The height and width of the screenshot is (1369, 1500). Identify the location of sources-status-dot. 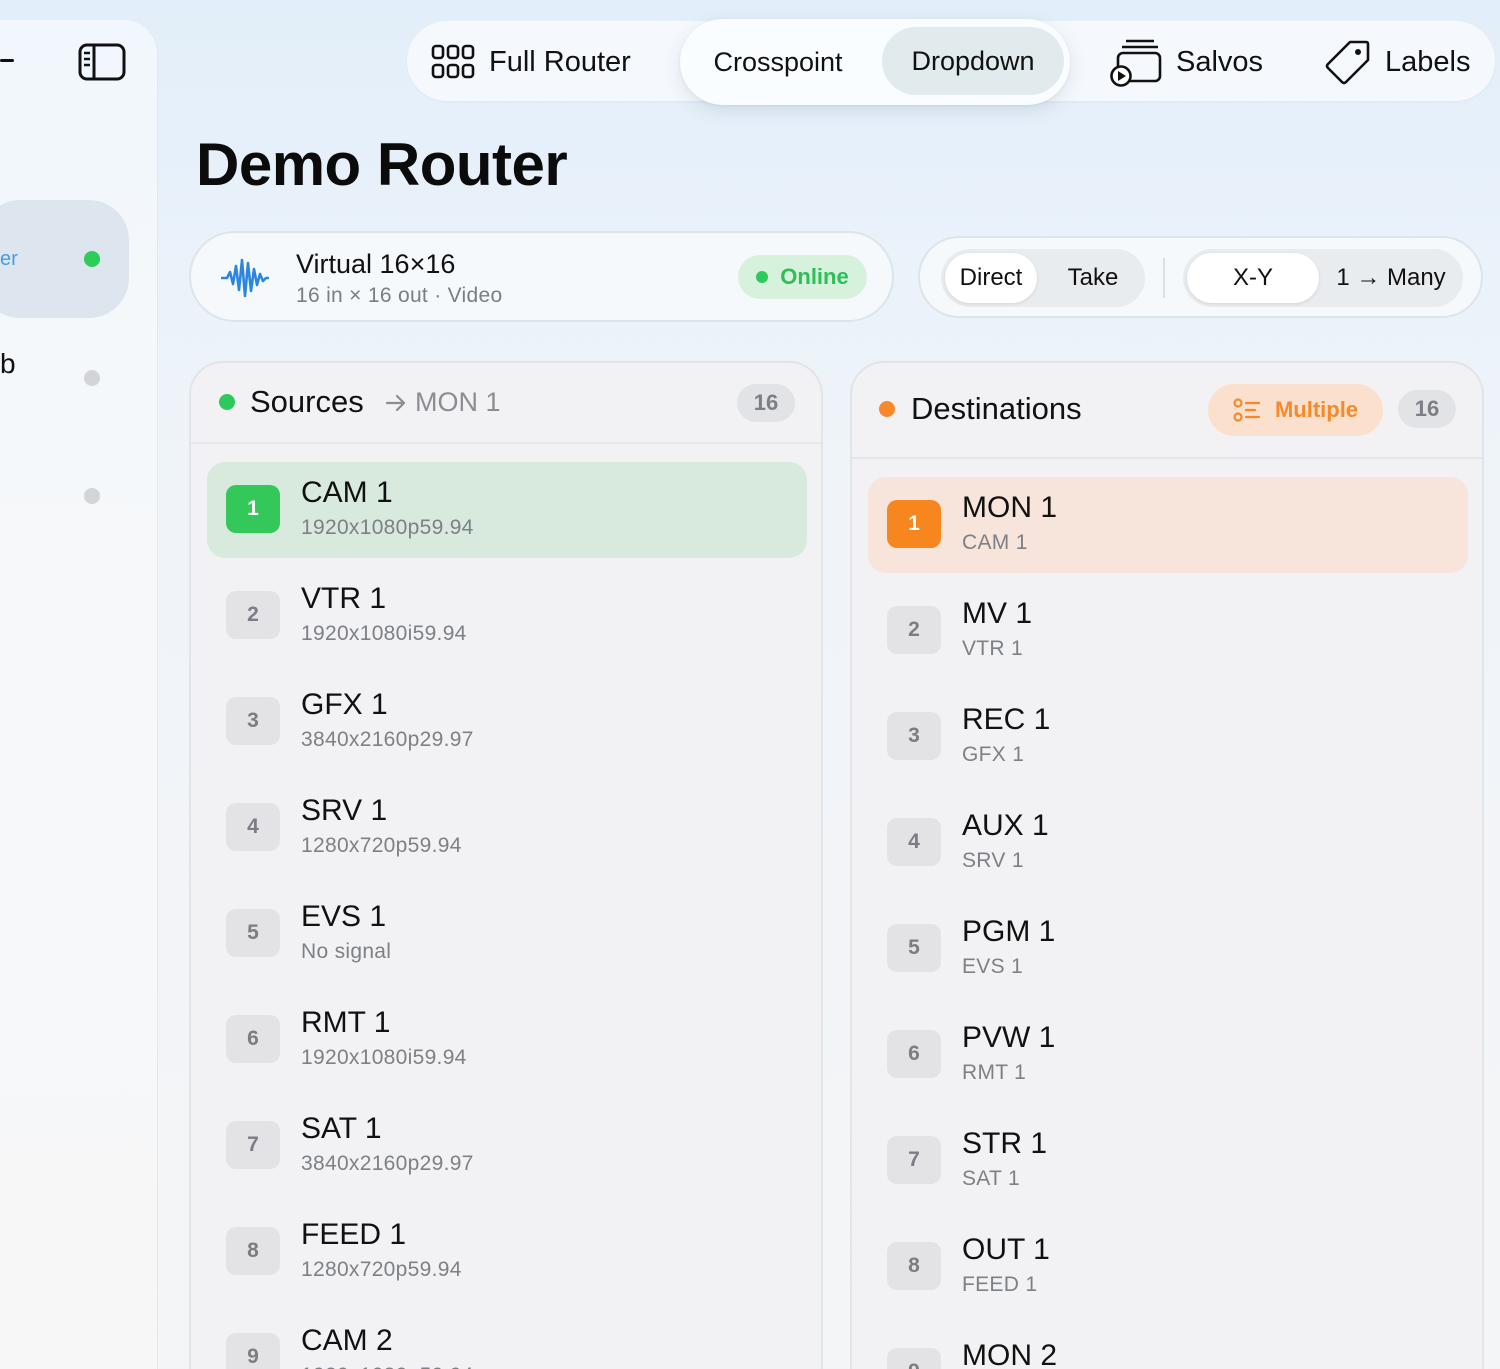
(227, 402).